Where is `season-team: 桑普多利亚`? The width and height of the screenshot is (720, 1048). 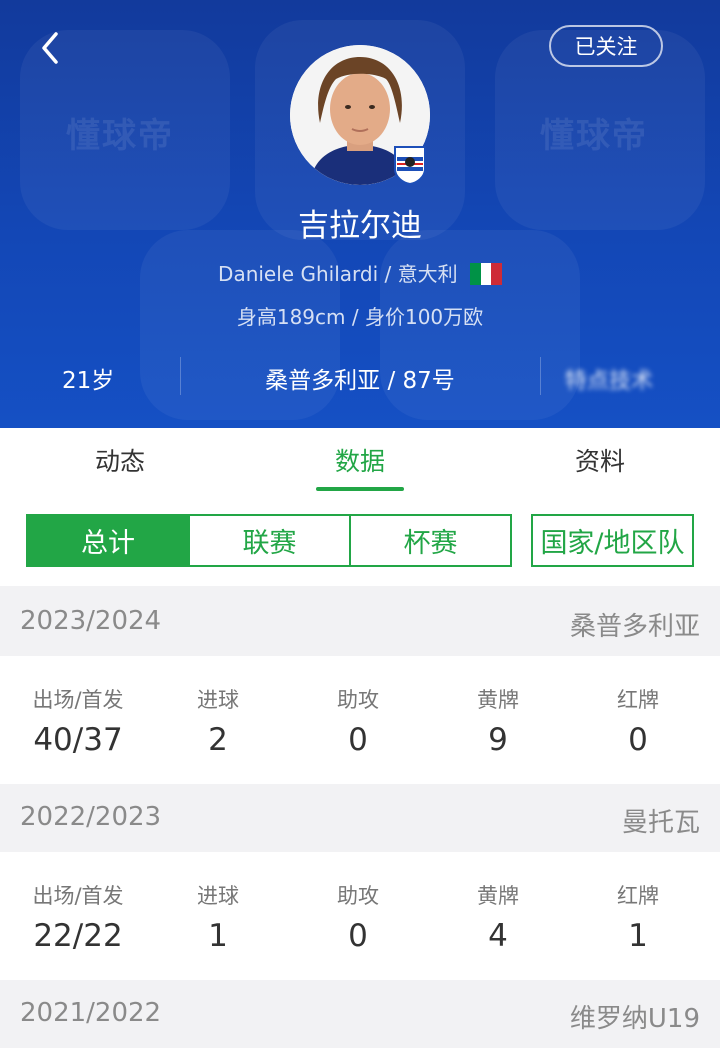 season-team: 桑普多利亚 is located at coordinates (634, 627).